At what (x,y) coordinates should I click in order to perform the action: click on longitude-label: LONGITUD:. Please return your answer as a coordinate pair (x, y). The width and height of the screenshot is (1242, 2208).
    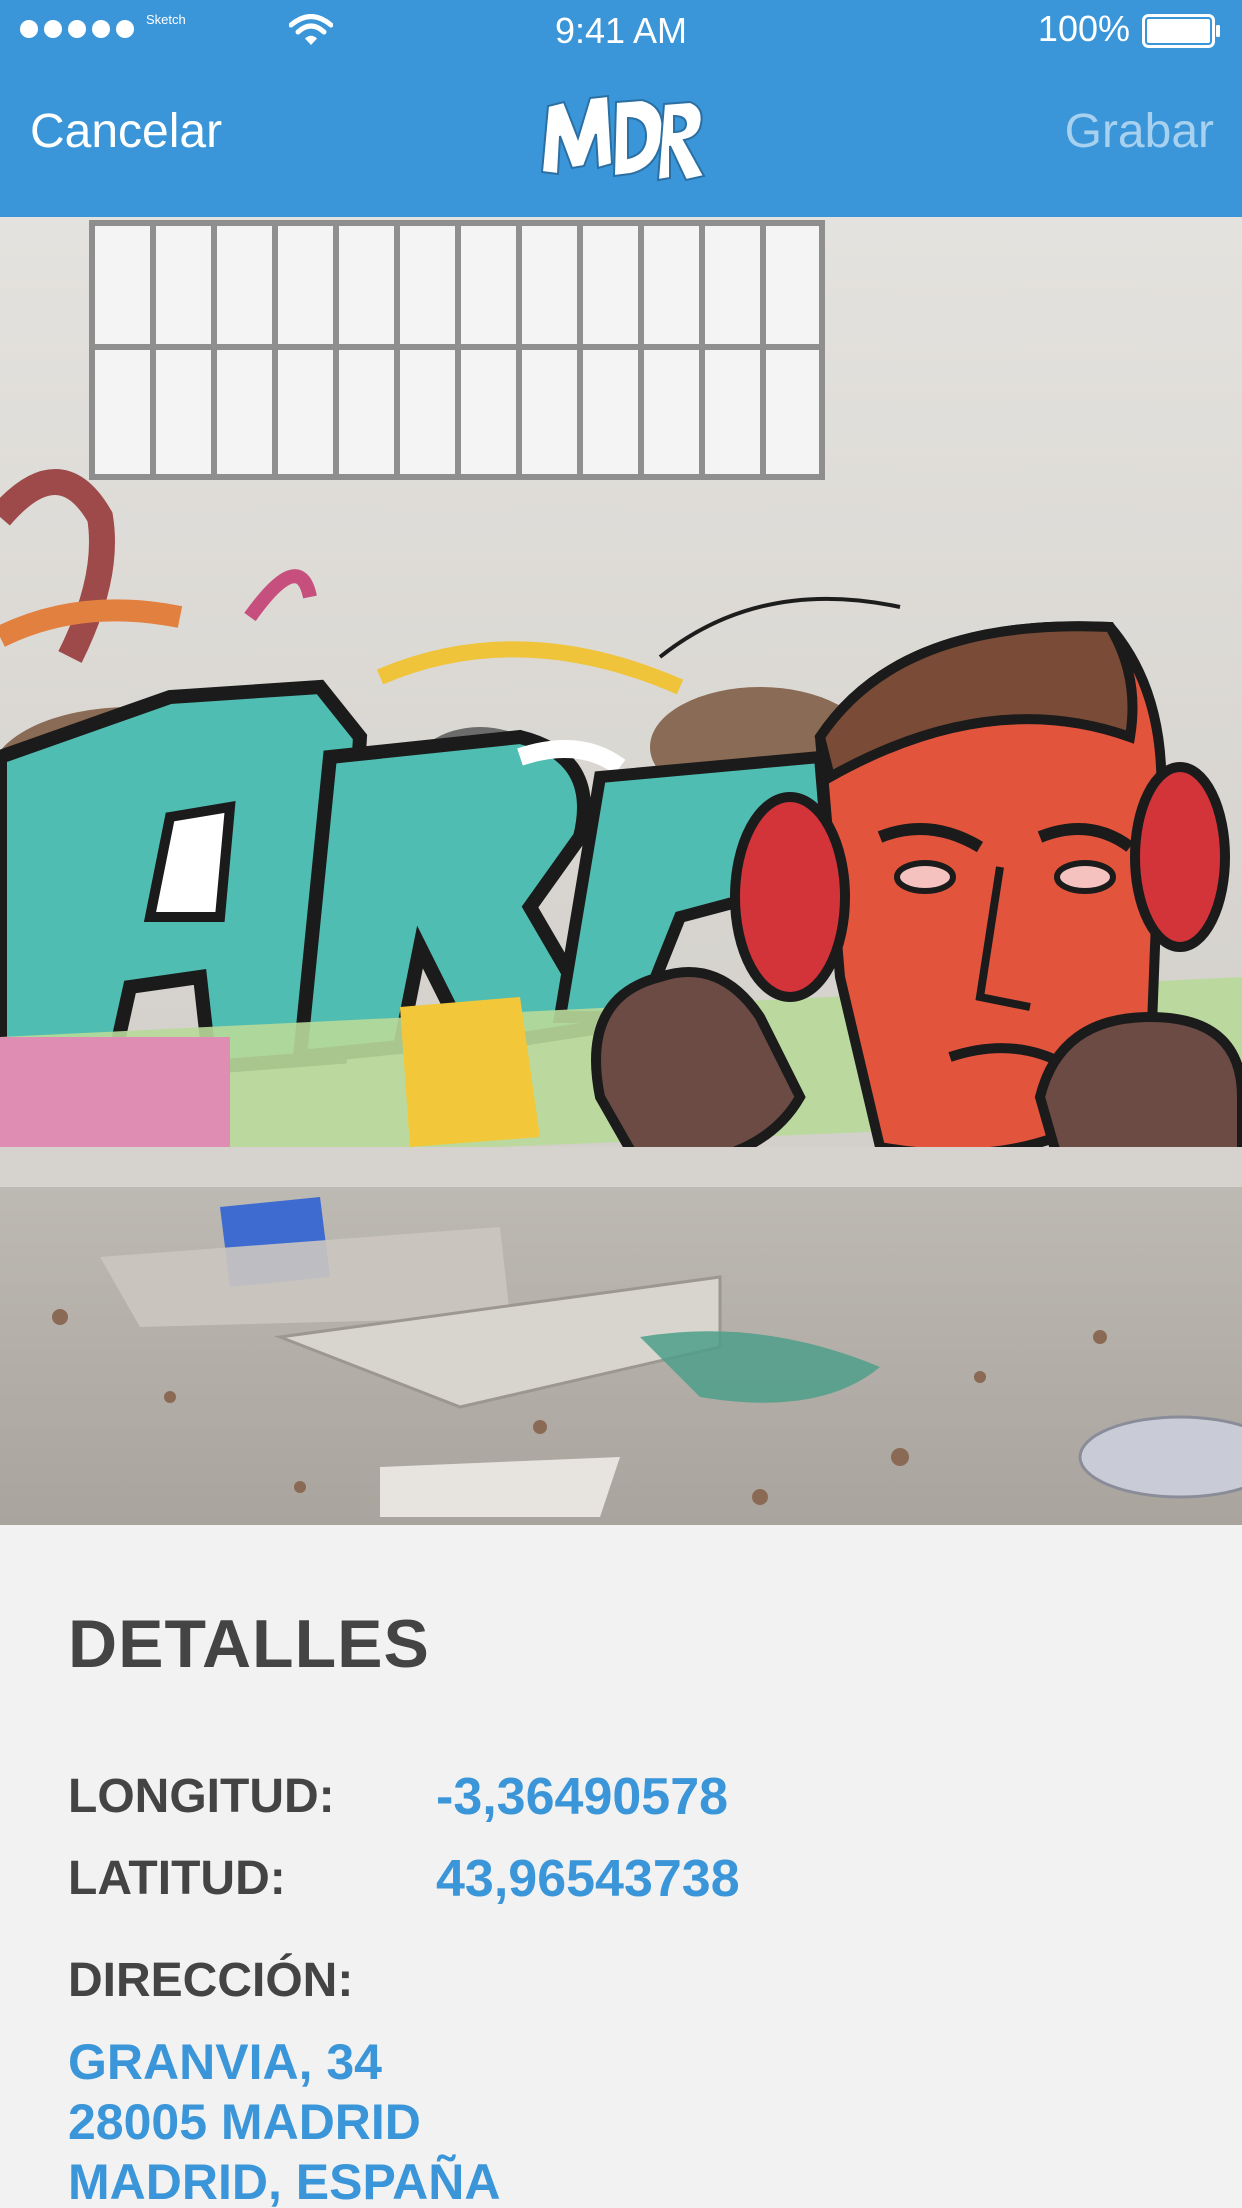
    Looking at the image, I should click on (201, 1796).